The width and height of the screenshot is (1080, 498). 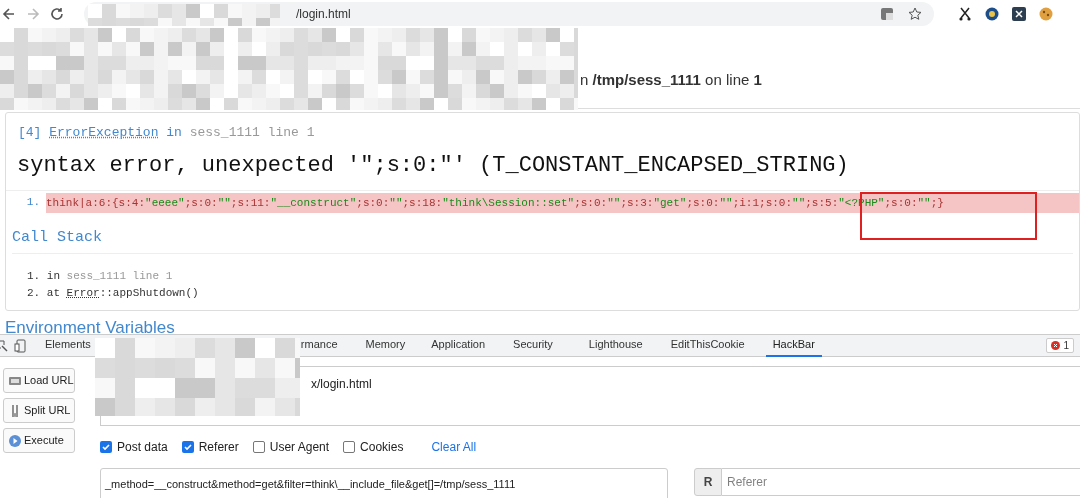 I want to click on clear-all-link: Clear All, so click(x=454, y=447).